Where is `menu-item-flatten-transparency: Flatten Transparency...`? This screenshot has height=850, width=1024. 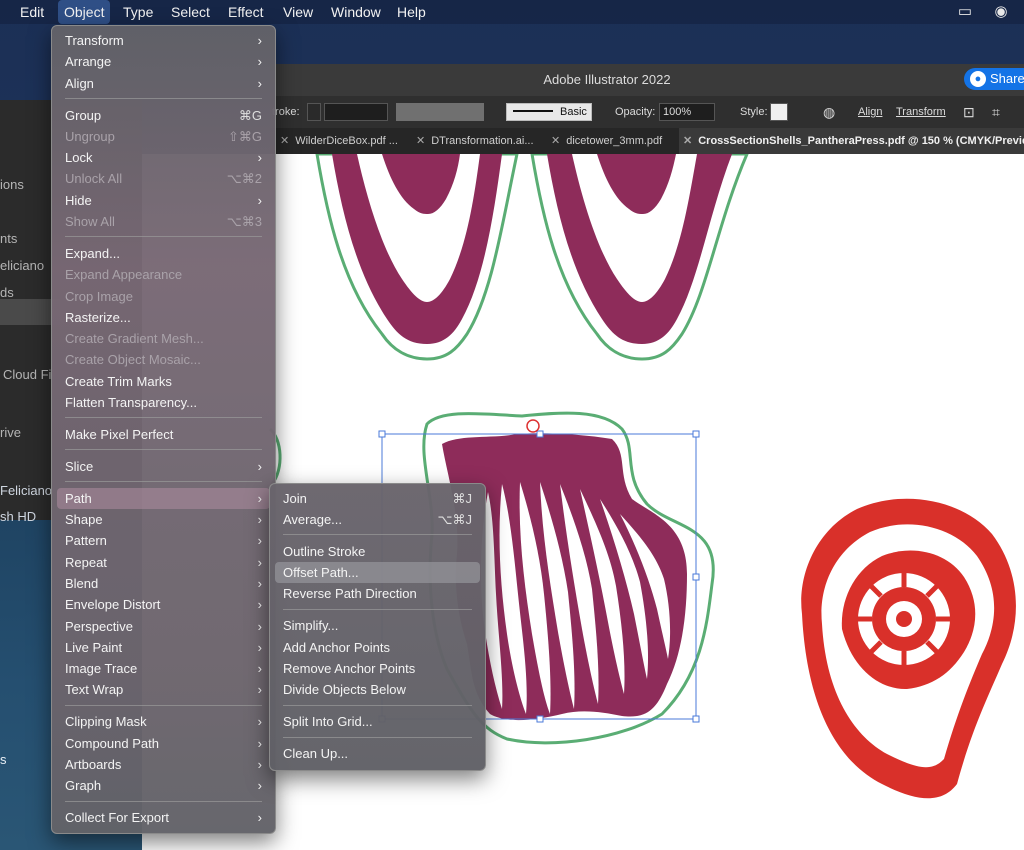 menu-item-flatten-transparency: Flatten Transparency... is located at coordinates (163, 402).